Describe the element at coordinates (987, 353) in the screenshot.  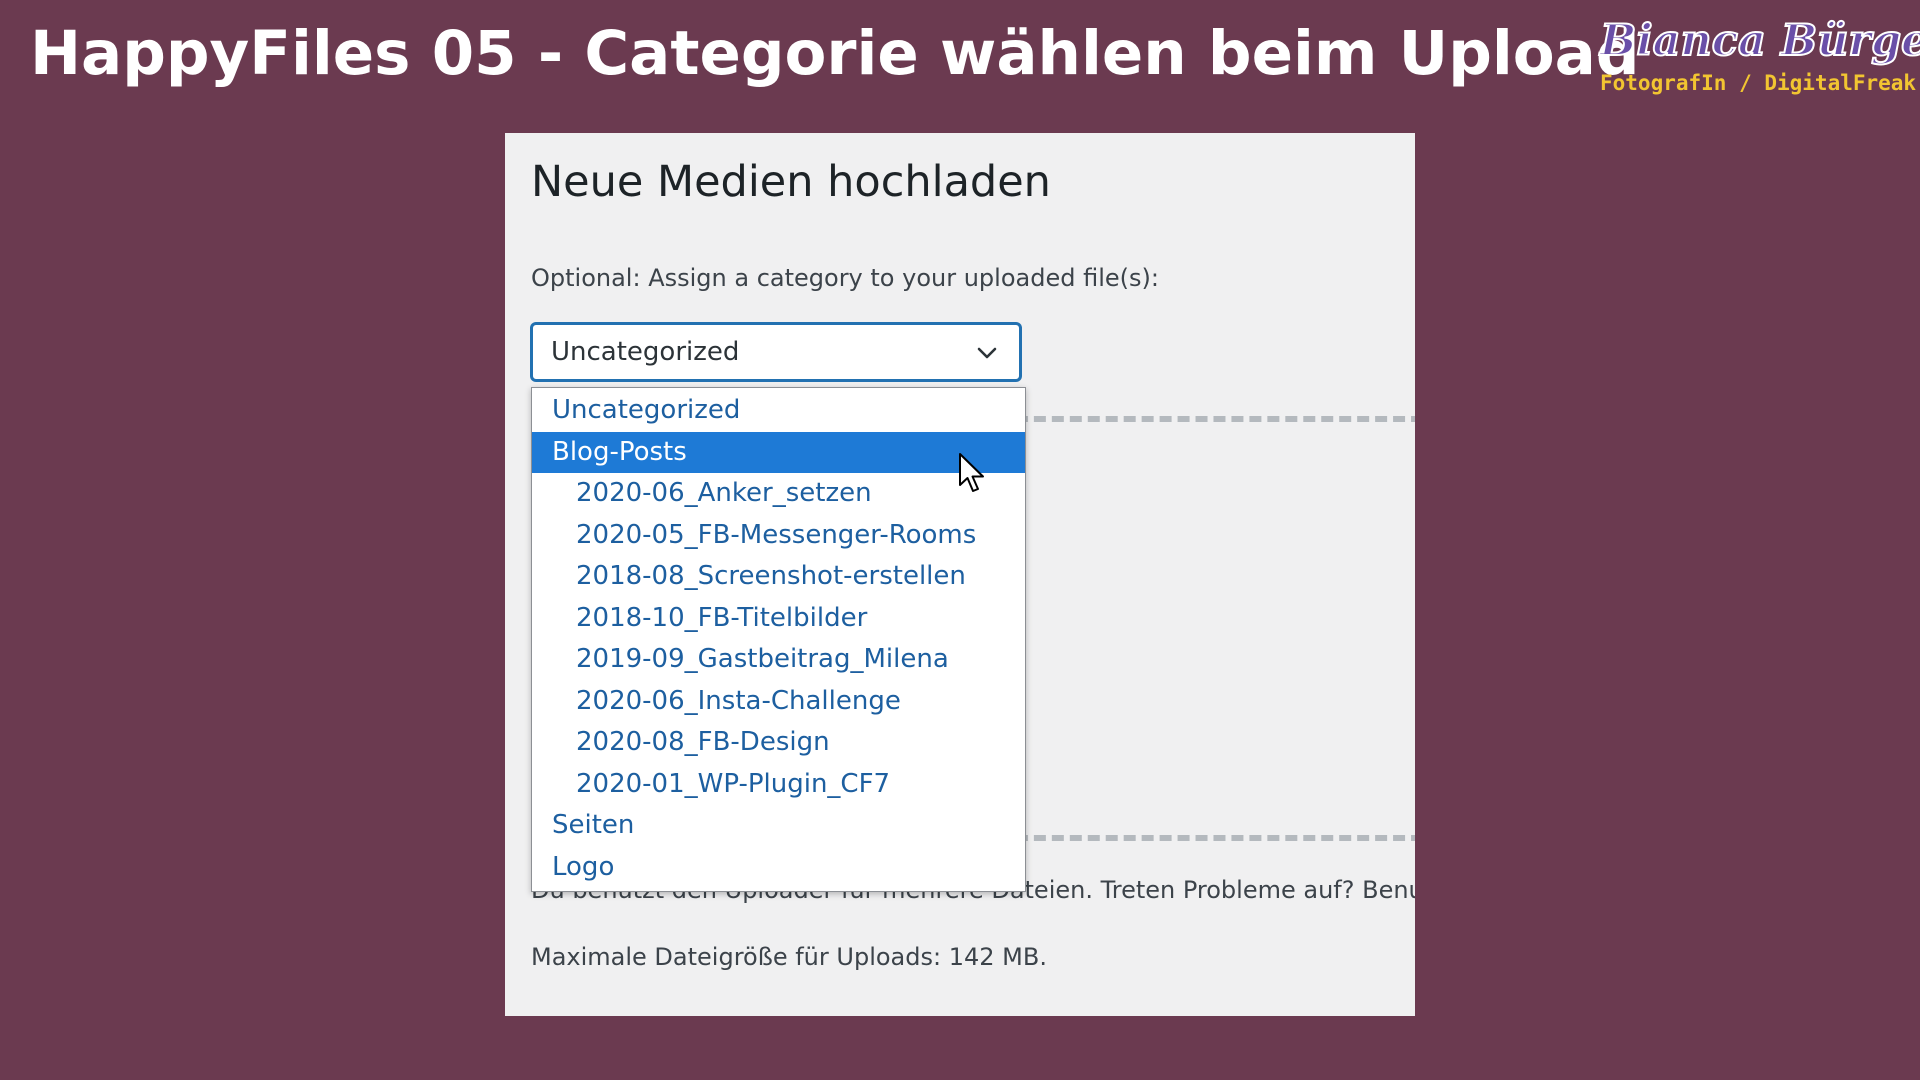
I see `chevron-down-icon` at that location.